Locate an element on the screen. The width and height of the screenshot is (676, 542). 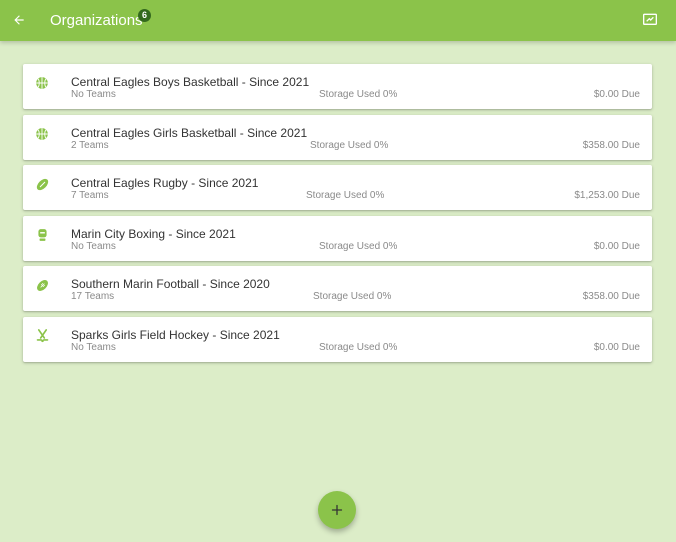
organization-name: Sparks Girls Field Hockey - Since 2021 is located at coordinates (175, 334).